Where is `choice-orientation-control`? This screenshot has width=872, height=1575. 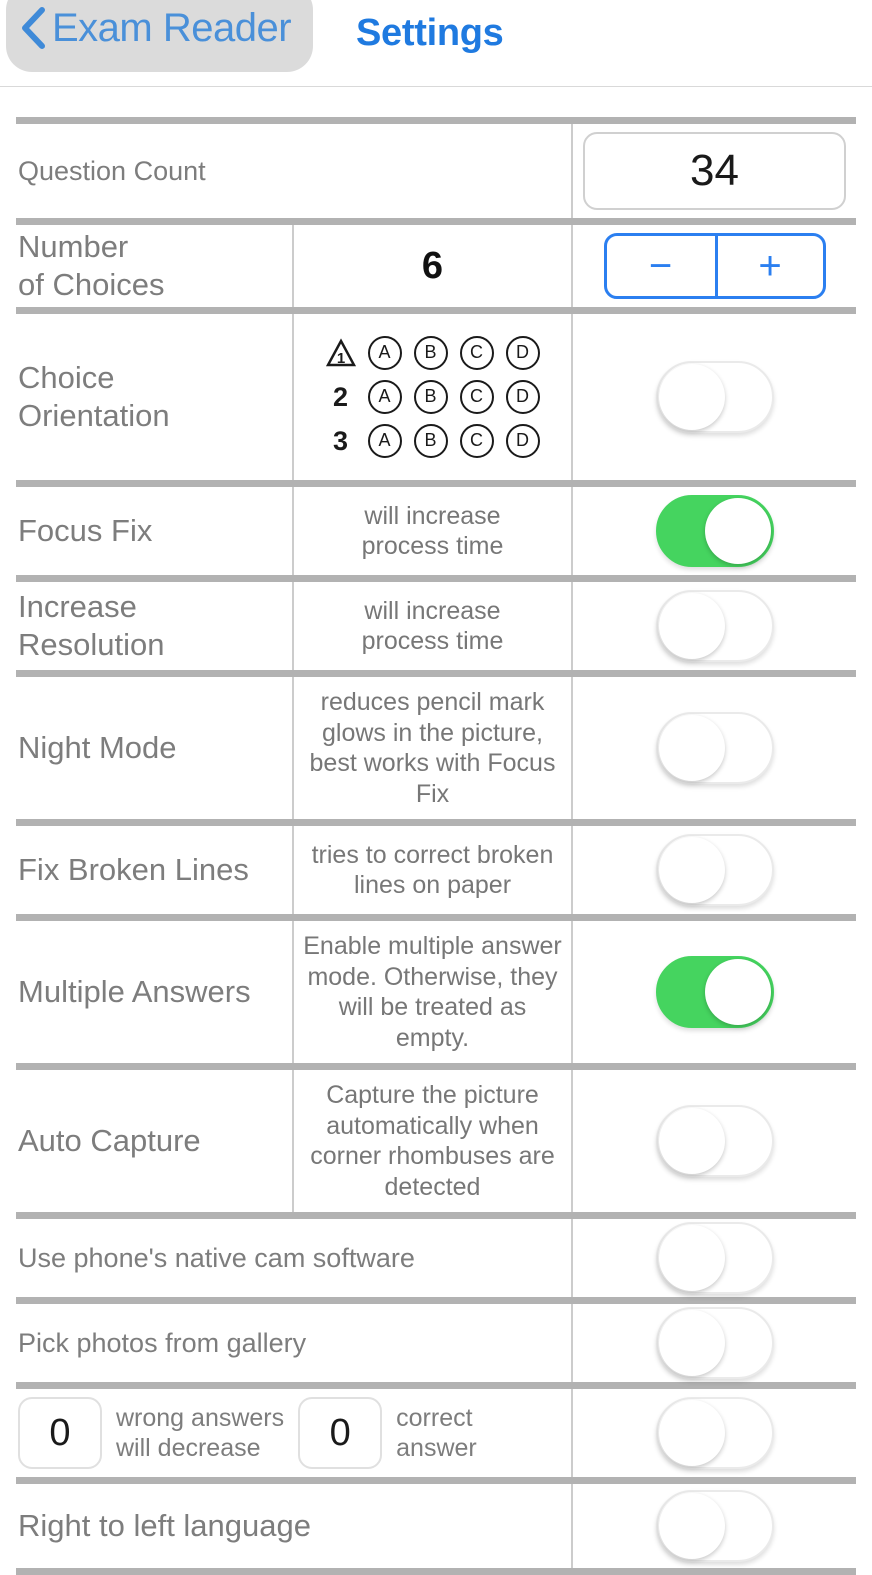 choice-orientation-control is located at coordinates (714, 397).